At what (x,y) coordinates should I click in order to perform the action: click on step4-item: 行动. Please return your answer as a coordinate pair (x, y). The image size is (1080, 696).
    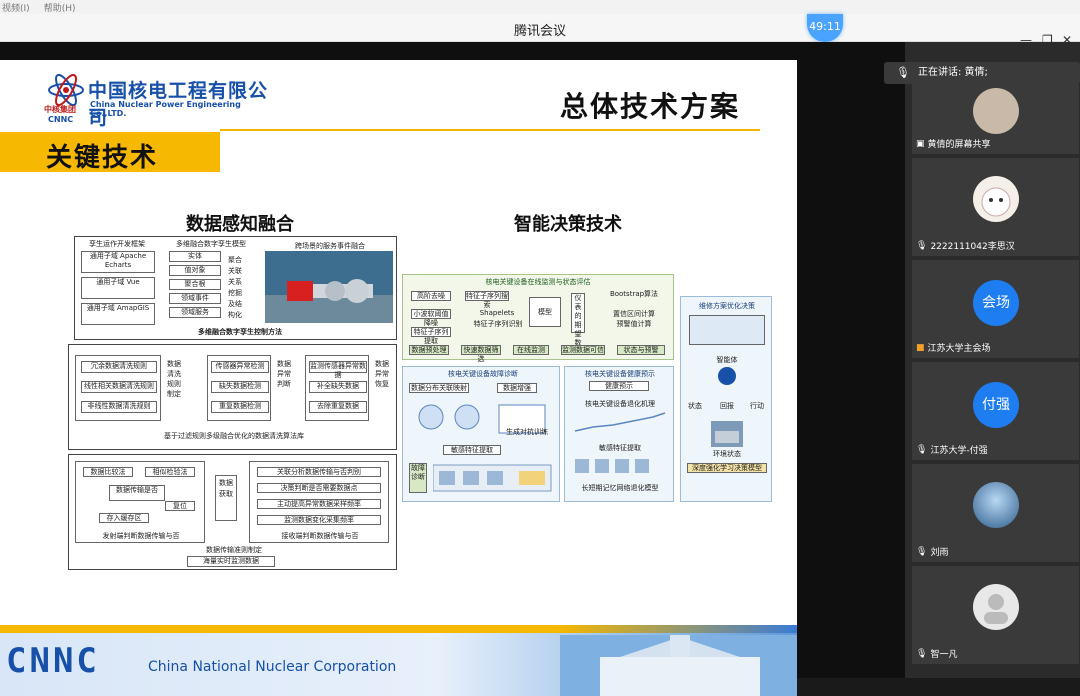
    Looking at the image, I should click on (757, 406).